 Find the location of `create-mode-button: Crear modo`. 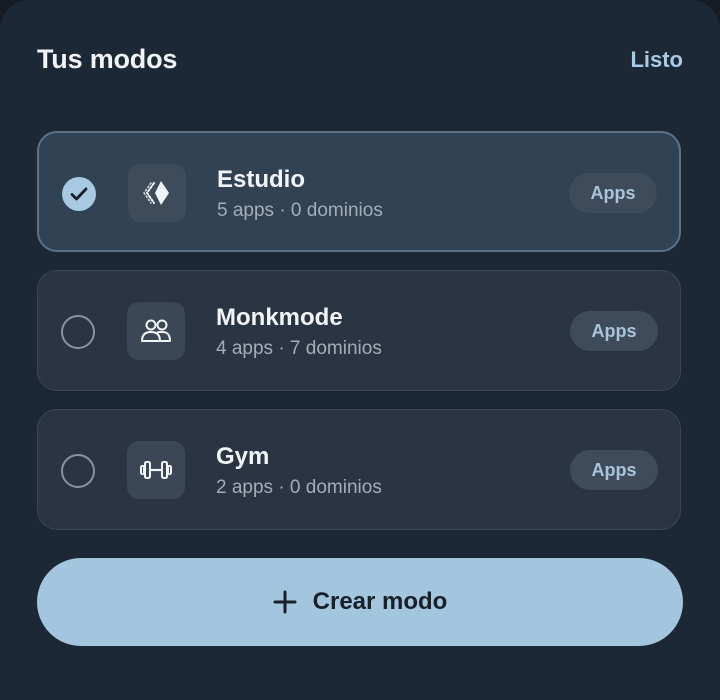

create-mode-button: Crear modo is located at coordinates (360, 602).